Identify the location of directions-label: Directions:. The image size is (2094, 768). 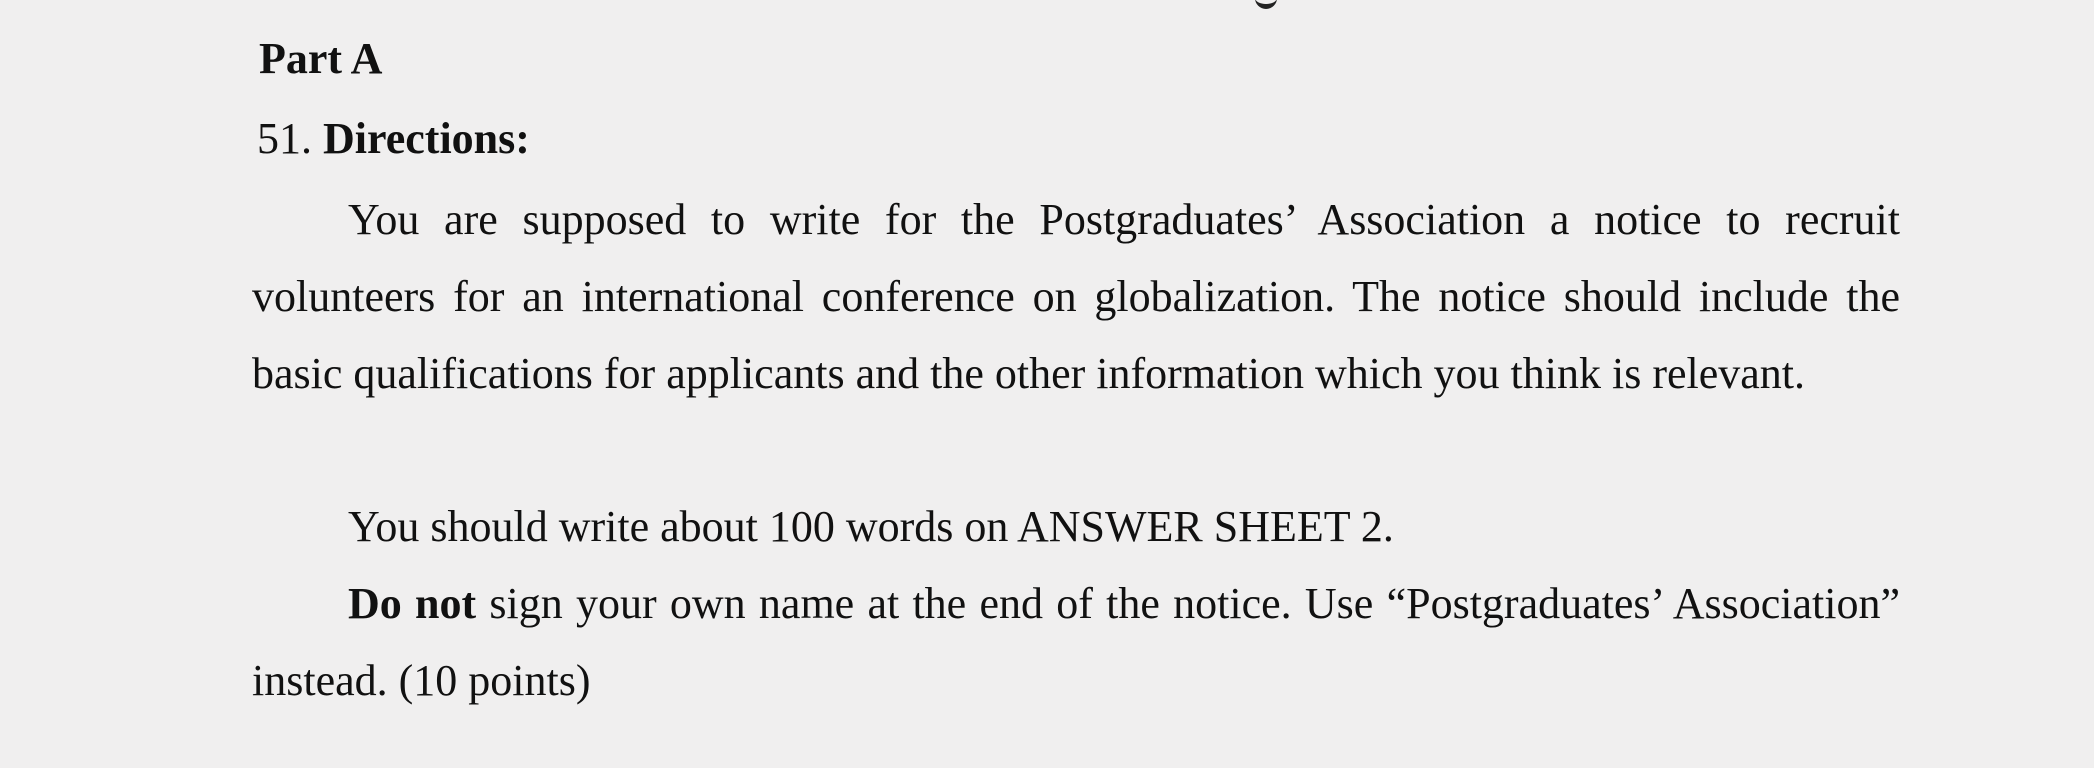
(426, 138).